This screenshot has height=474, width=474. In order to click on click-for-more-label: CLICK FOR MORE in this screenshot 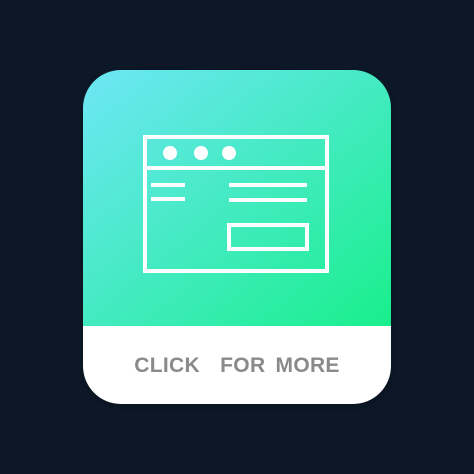, I will do `click(237, 366)`.